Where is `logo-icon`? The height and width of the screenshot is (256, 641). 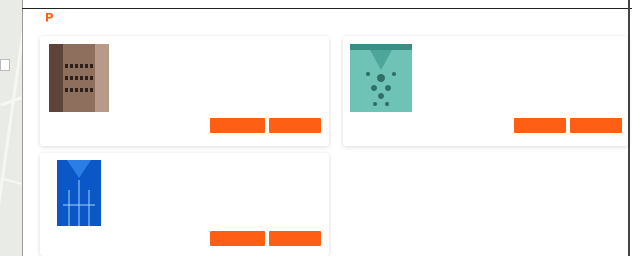
logo-icon is located at coordinates (49, 17).